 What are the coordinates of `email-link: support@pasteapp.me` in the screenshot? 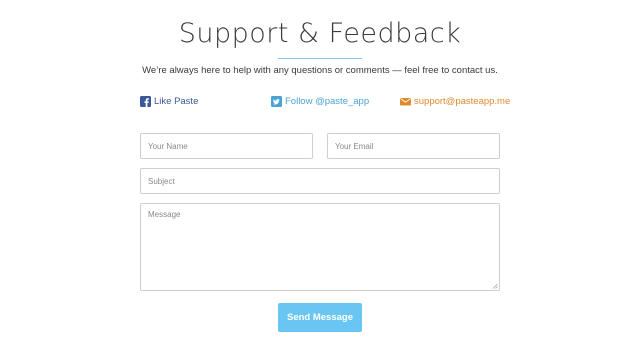 It's located at (455, 101).